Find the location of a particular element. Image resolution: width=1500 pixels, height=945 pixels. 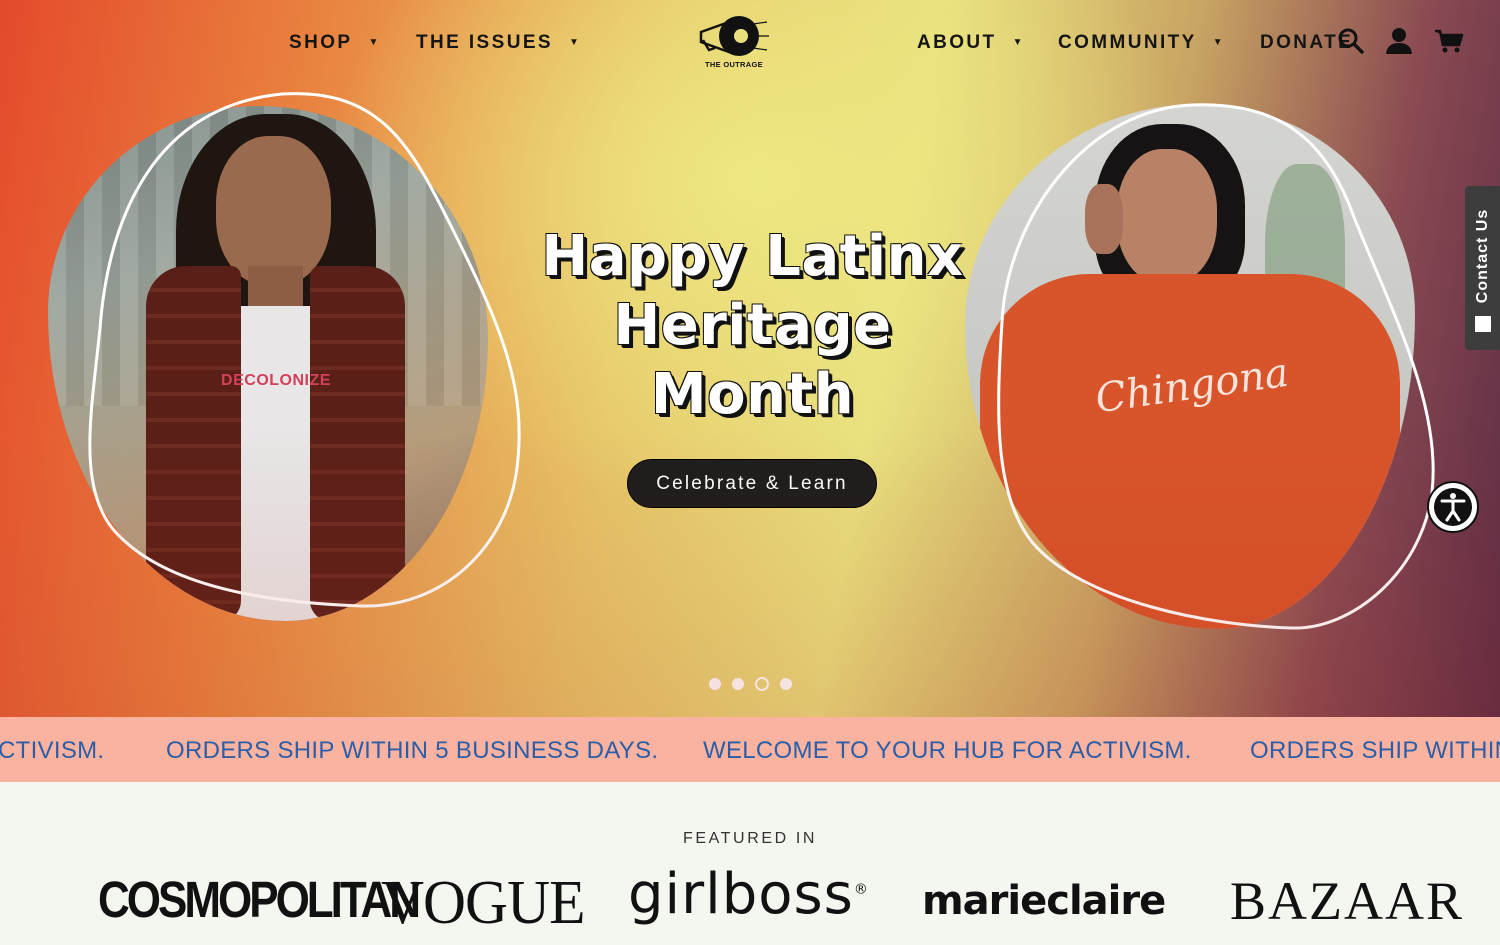

site-logo: THE OUTRAGE is located at coordinates (734, 42).